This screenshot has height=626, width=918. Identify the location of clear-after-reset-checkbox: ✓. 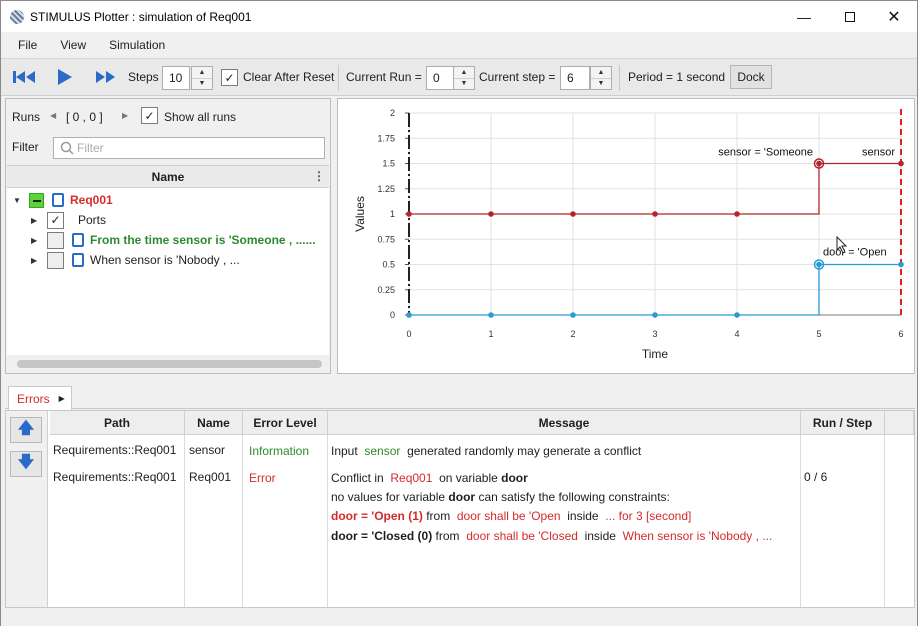
(229, 77).